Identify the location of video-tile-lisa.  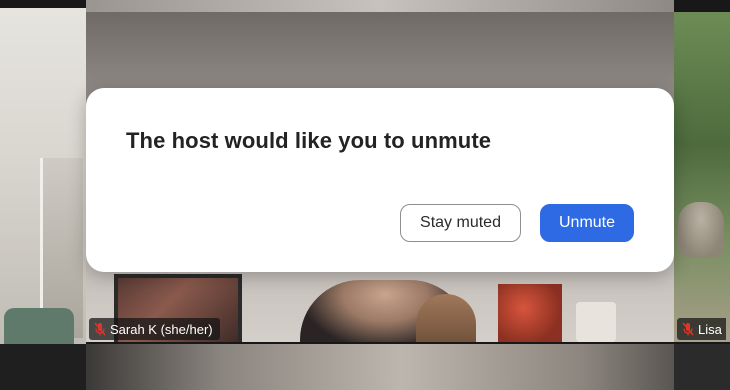
(702, 177).